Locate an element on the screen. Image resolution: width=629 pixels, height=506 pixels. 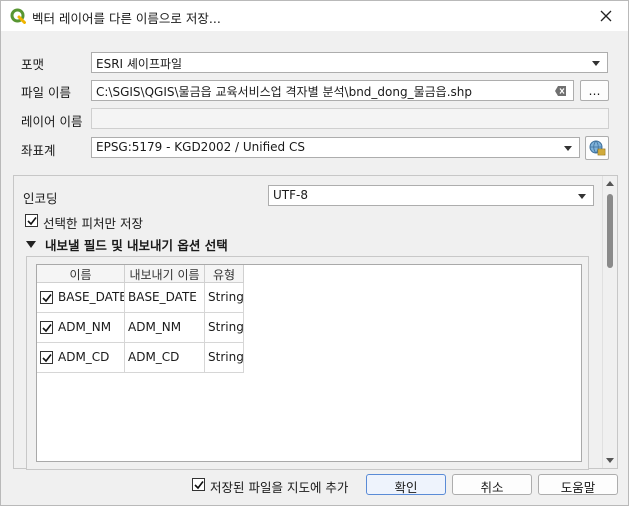
column-header-name: 이름 is located at coordinates (81, 274).